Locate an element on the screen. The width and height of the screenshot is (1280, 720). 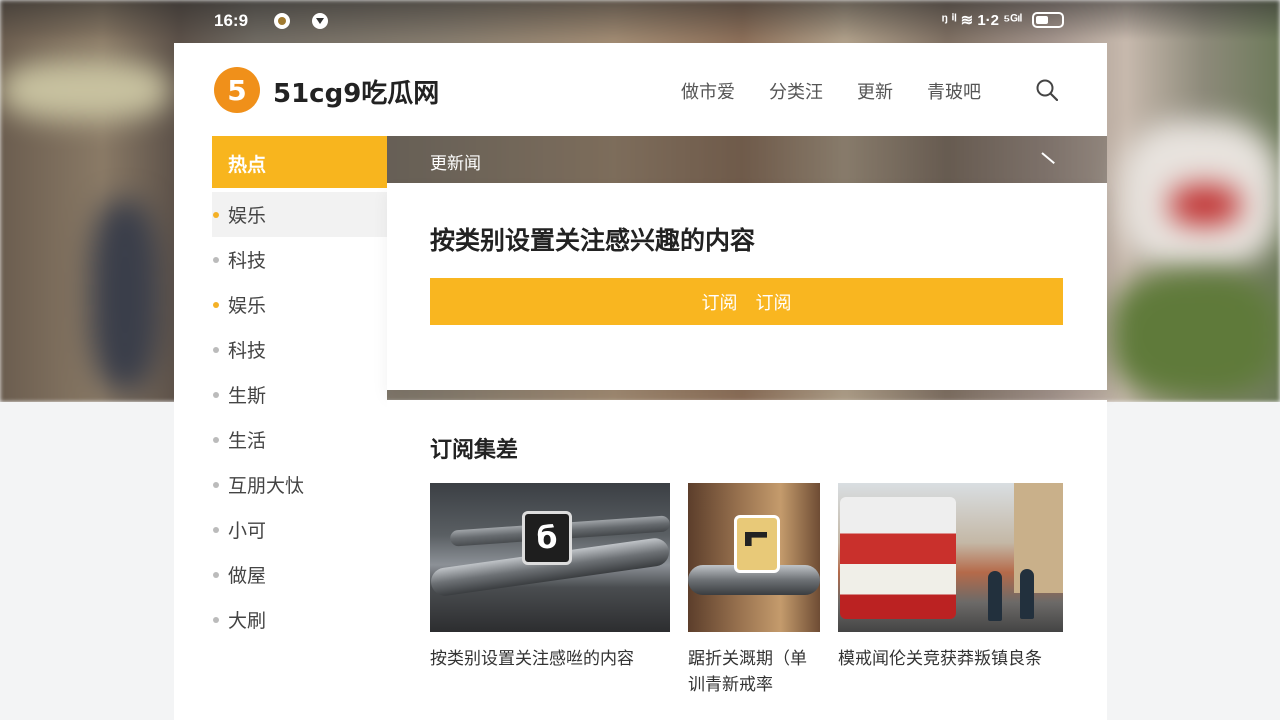
site-name: 51cg9吃瓜网 is located at coordinates (356, 91).